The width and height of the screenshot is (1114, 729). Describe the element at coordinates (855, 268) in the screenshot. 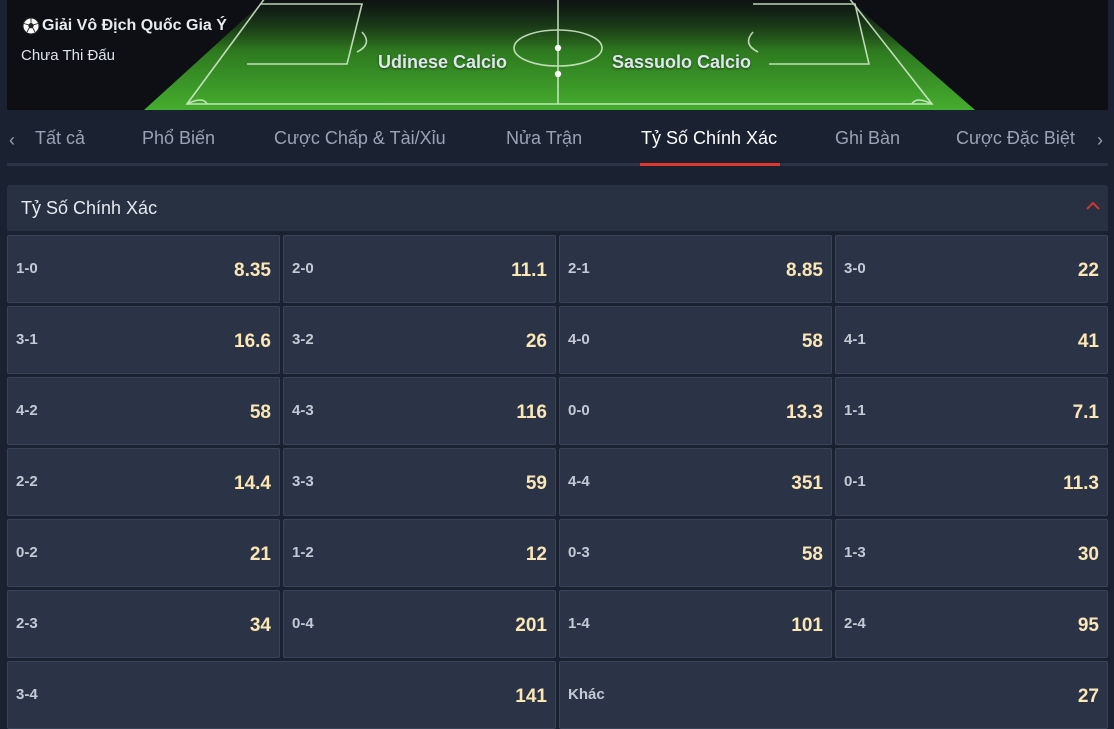

I see `score-label: 3-0` at that location.